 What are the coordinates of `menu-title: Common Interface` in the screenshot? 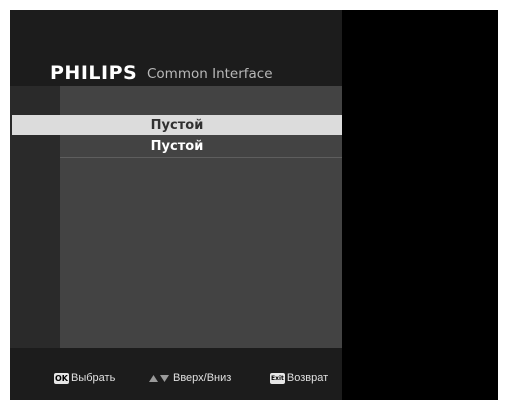 It's located at (210, 74).